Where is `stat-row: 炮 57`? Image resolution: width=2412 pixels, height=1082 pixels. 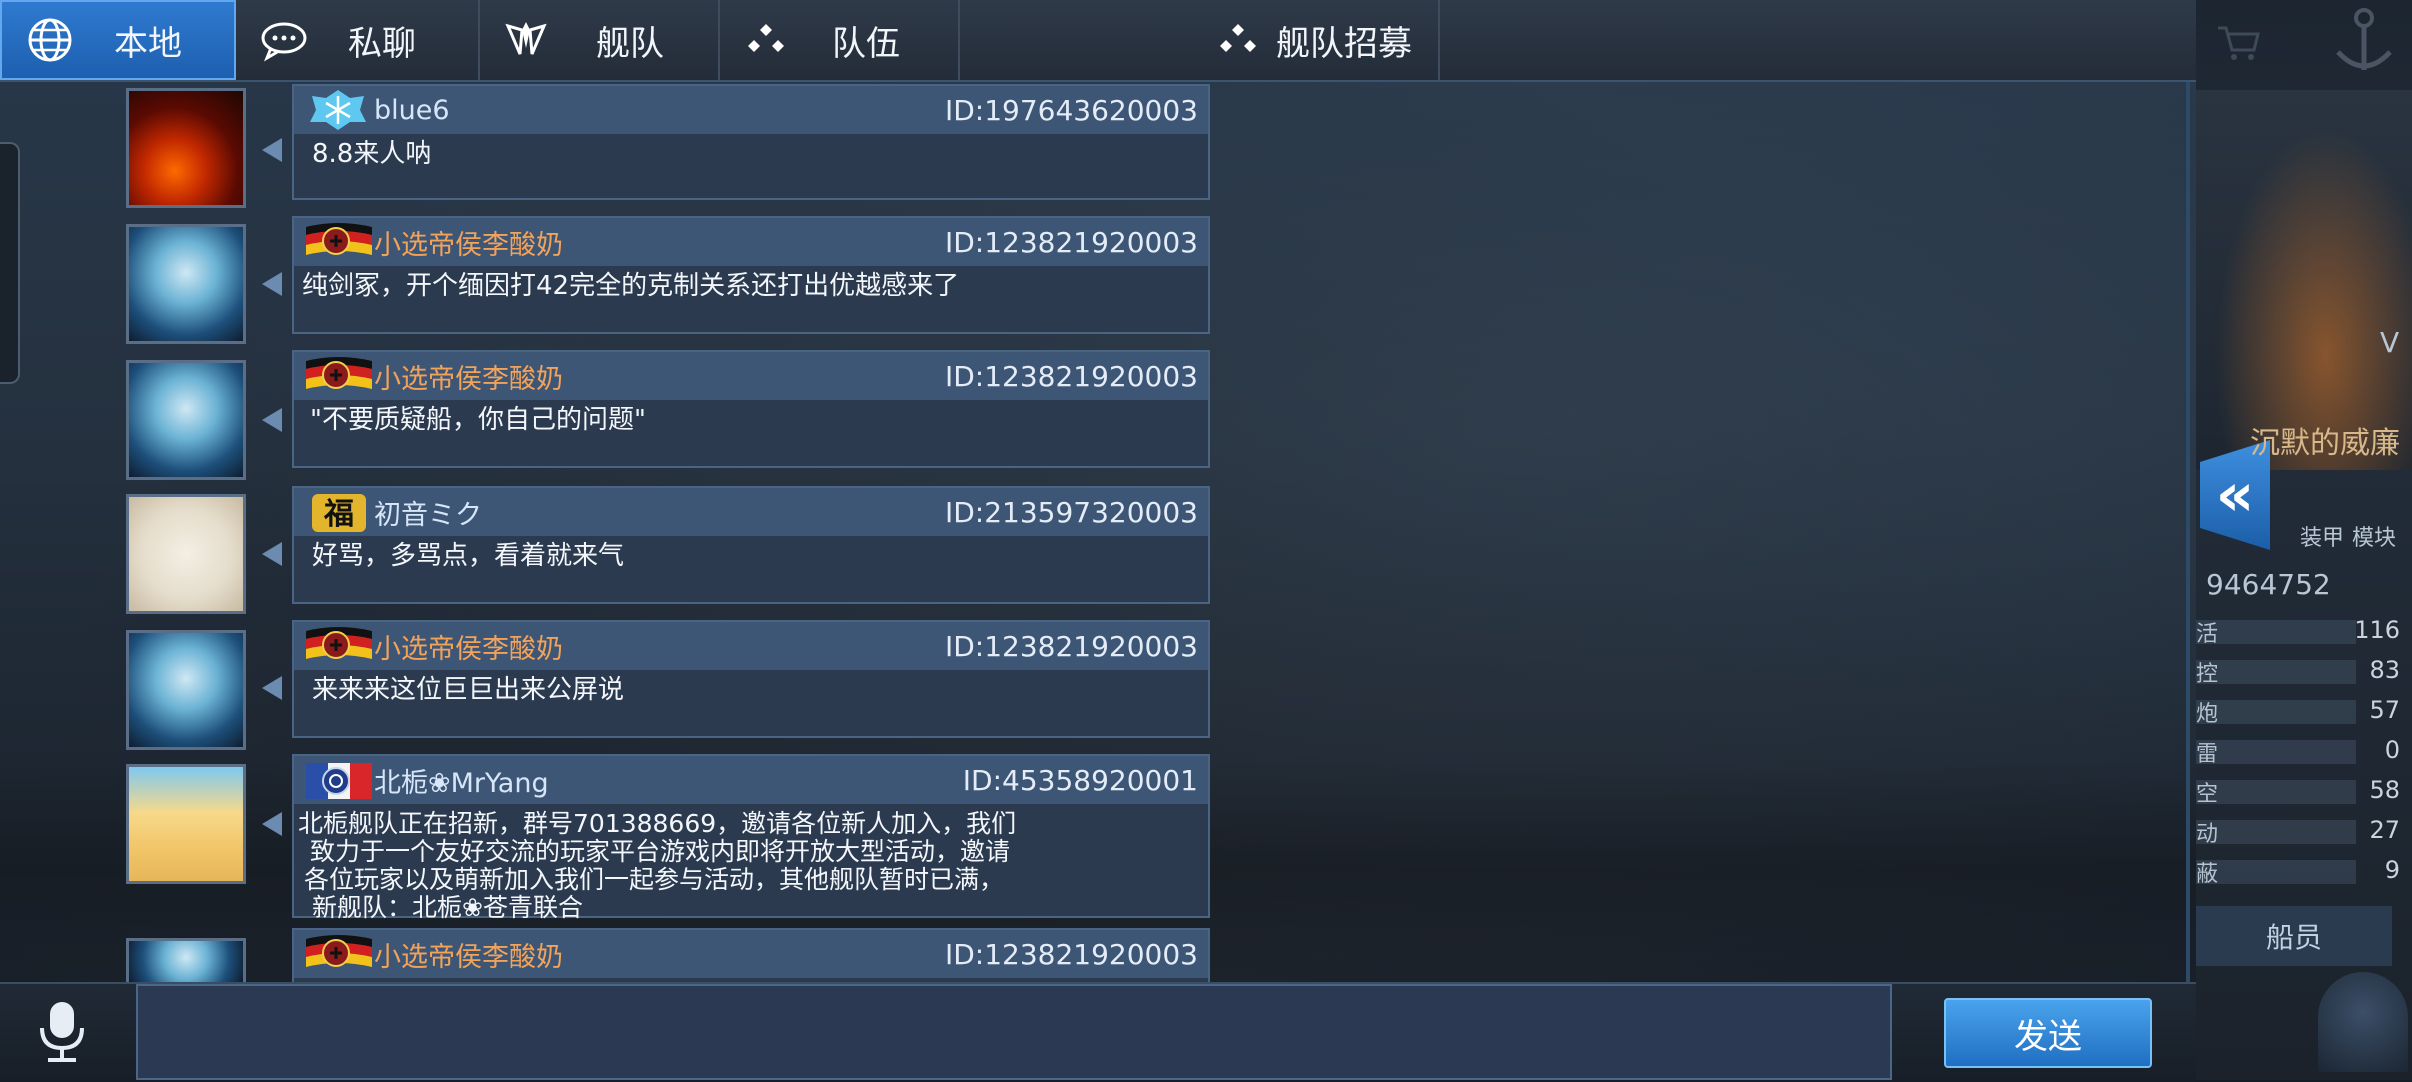
stat-row: 炮 57 is located at coordinates (2304, 711).